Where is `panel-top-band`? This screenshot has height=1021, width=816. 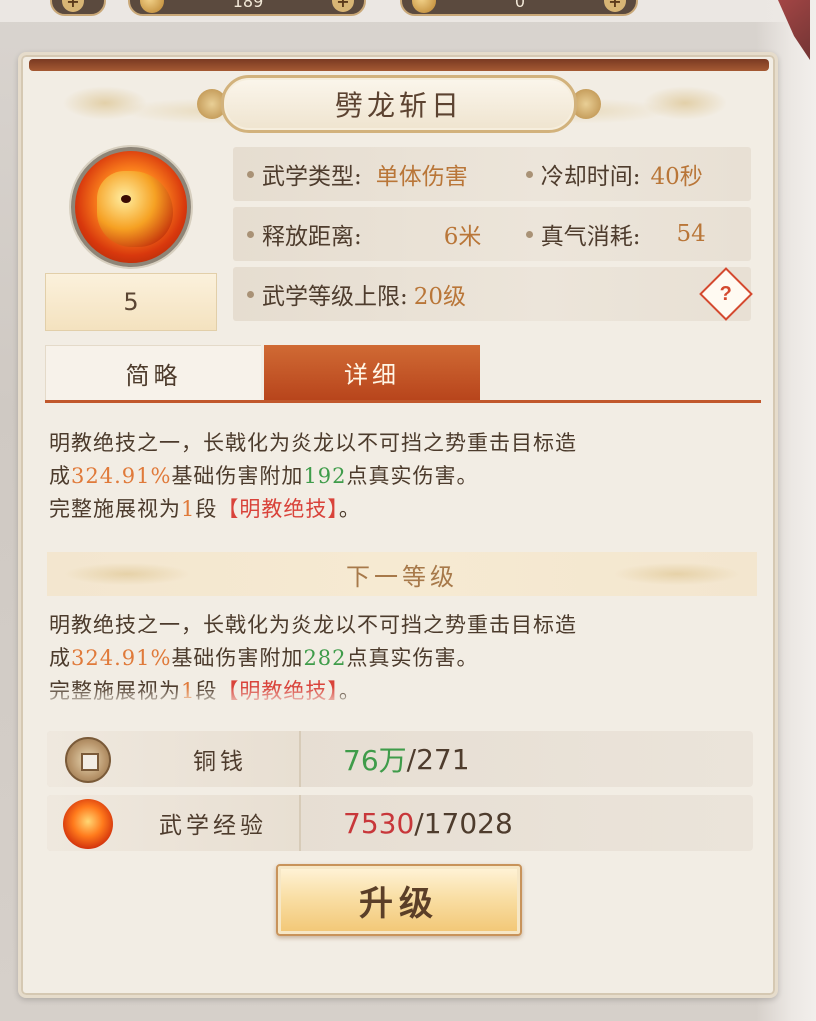
panel-top-band is located at coordinates (399, 65).